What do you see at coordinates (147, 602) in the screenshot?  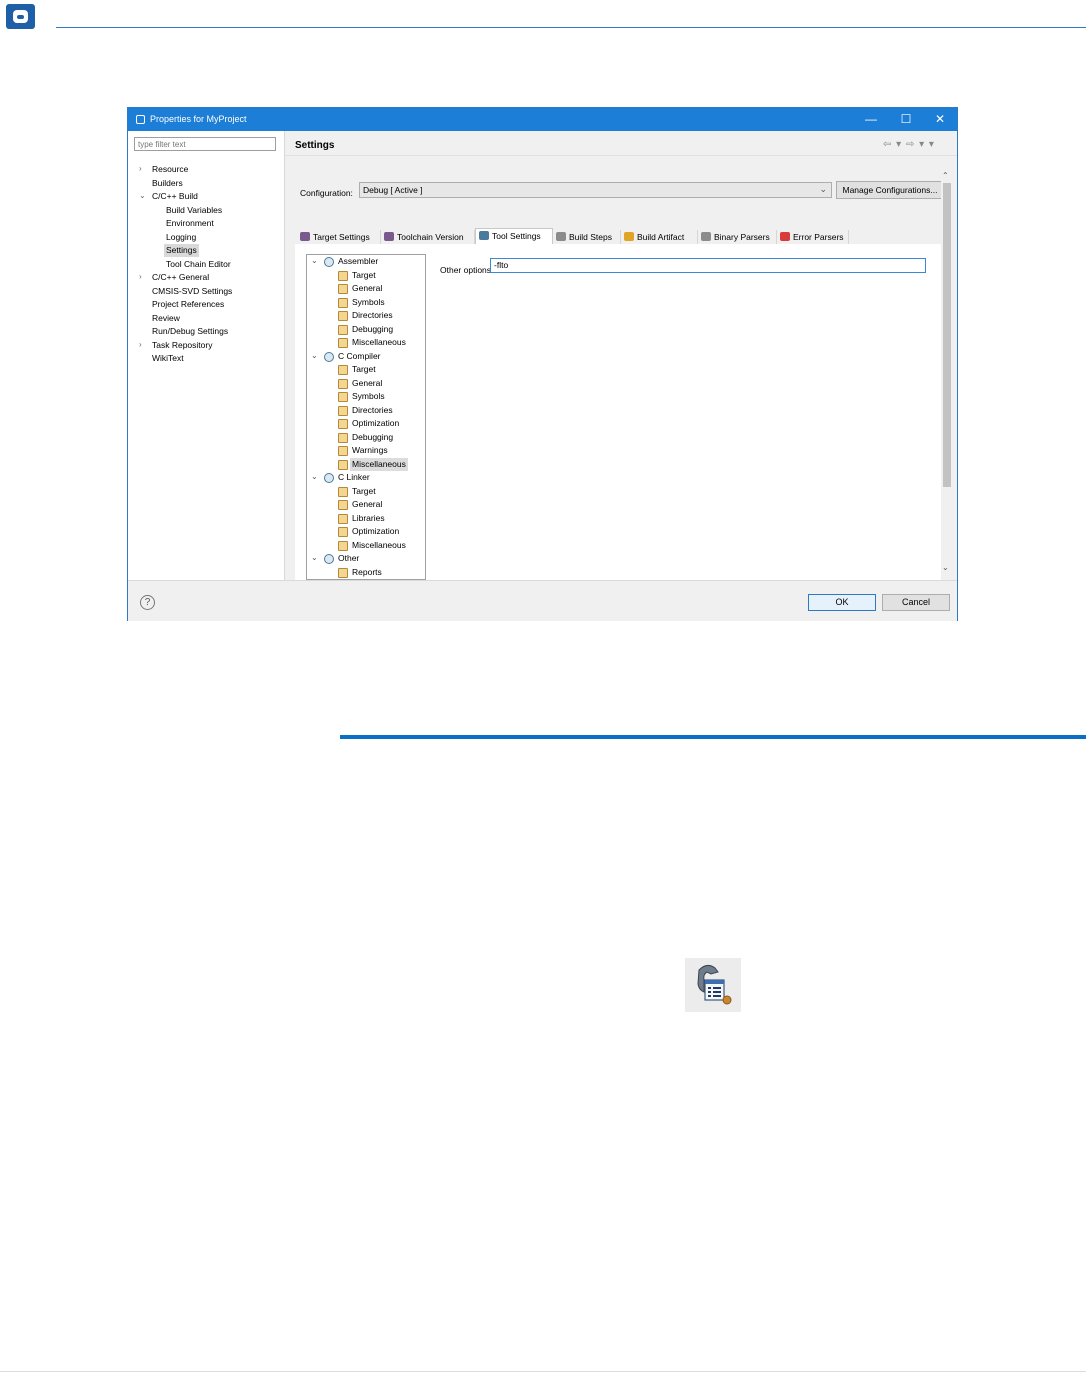 I see `help-icon: ?` at bounding box center [147, 602].